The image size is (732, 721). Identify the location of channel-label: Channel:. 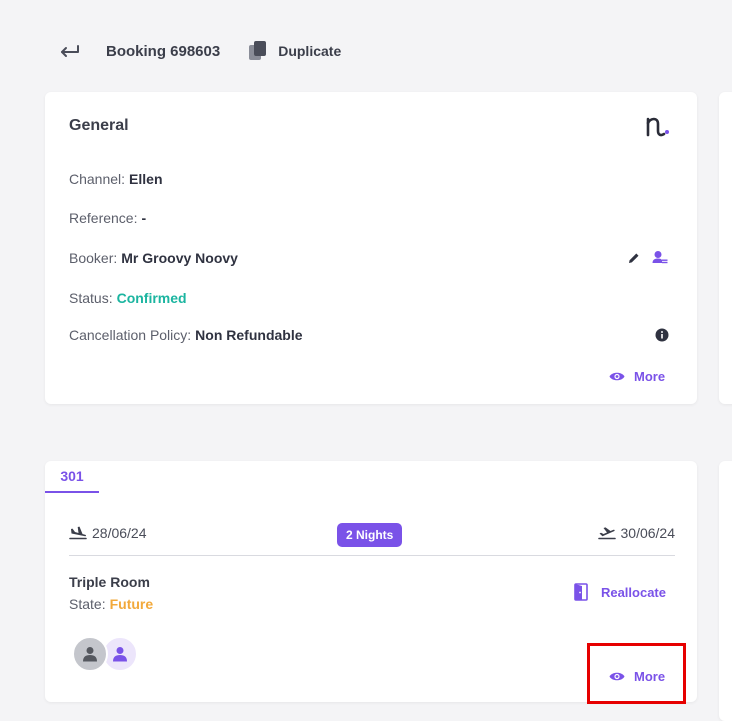
(97, 179).